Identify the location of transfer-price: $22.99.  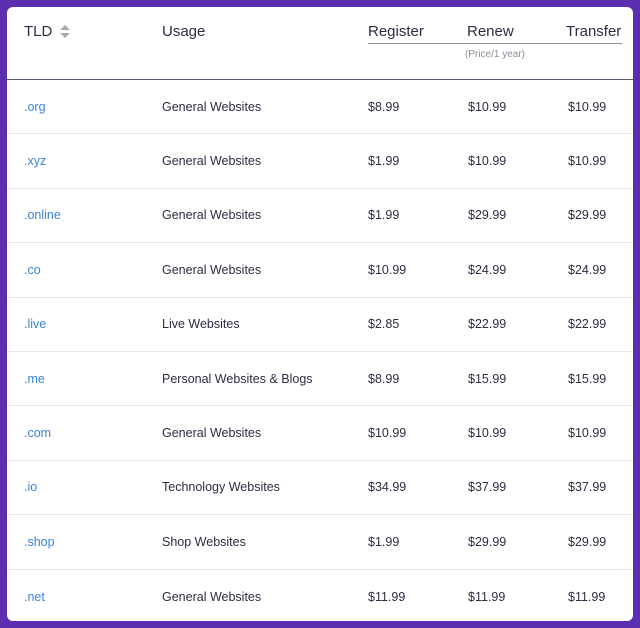
(587, 324).